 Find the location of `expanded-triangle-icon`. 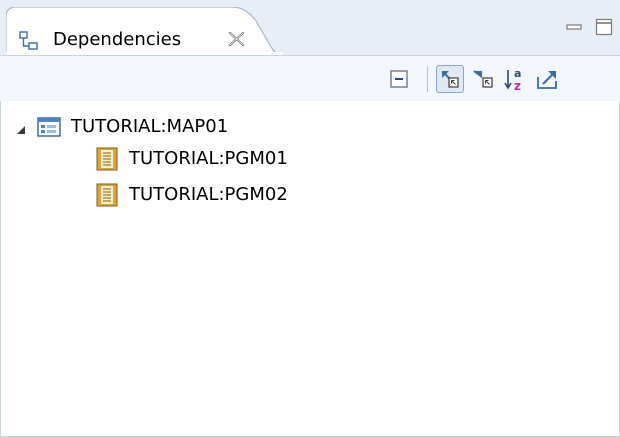

expanded-triangle-icon is located at coordinates (21, 127).